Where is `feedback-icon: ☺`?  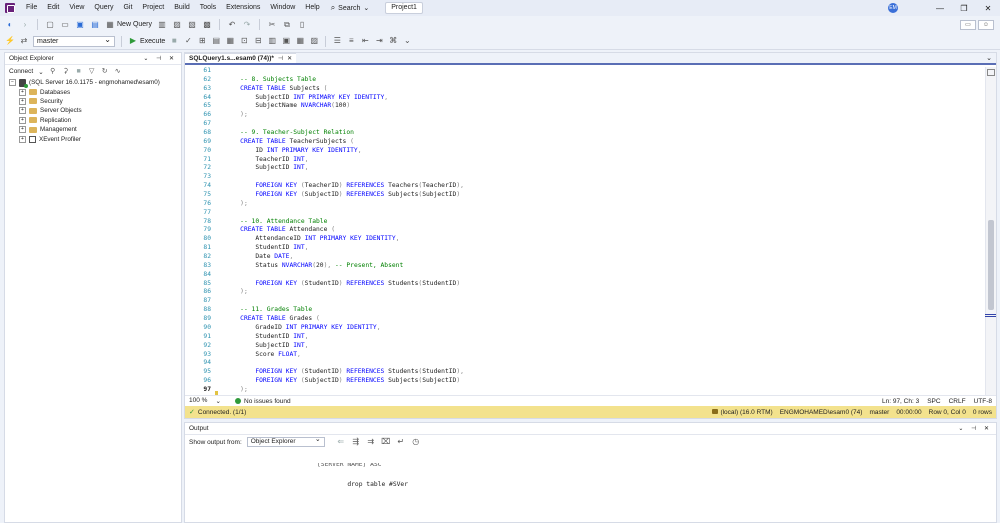
feedback-icon: ☺ is located at coordinates (986, 24).